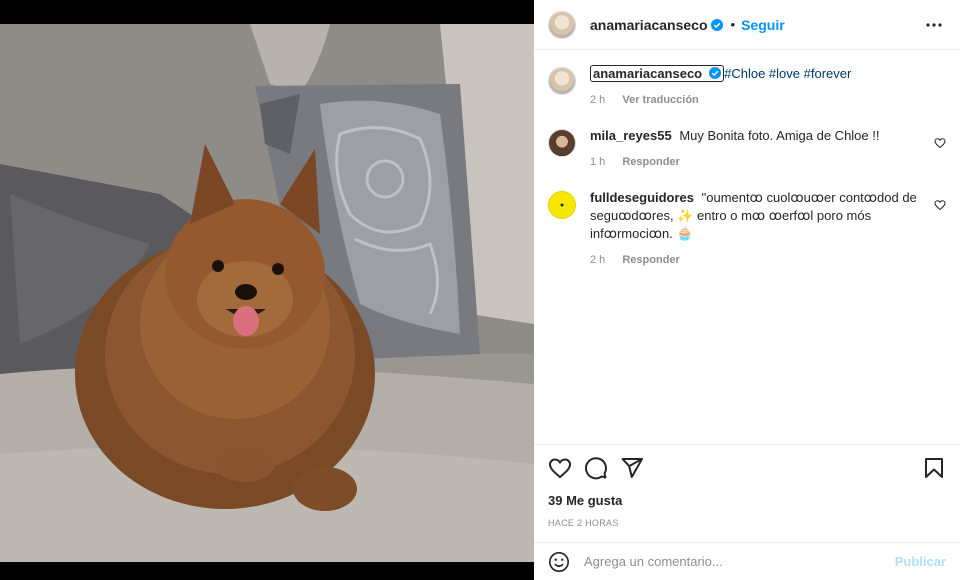 The width and height of the screenshot is (960, 580). Describe the element at coordinates (747, 500) in the screenshot. I see `likes-count: 39 Me gusta` at that location.